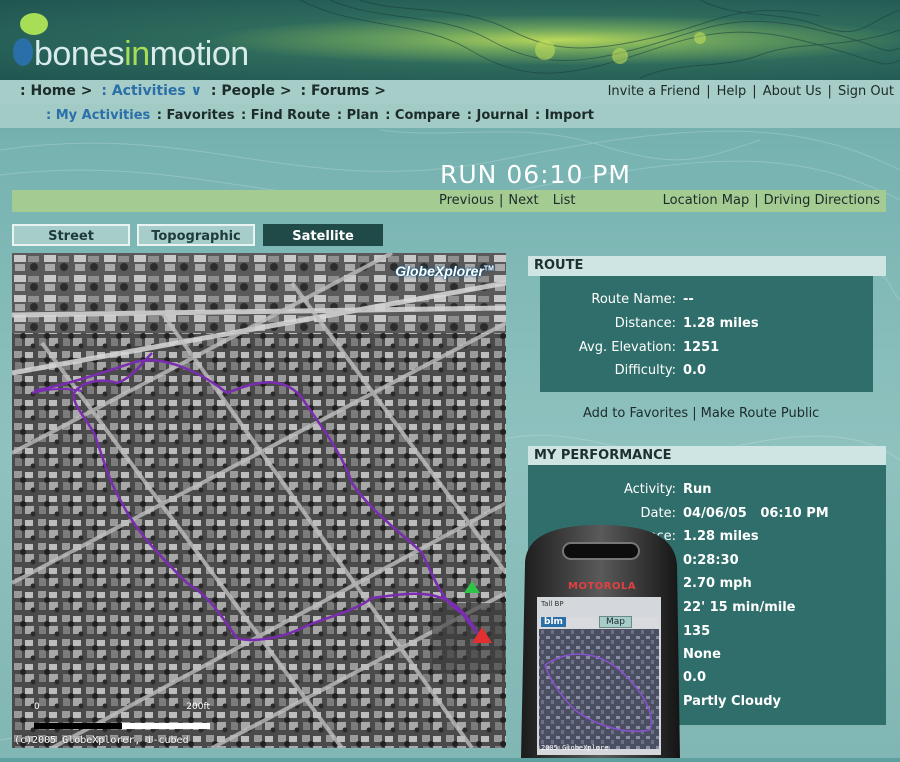 The height and width of the screenshot is (762, 900). What do you see at coordinates (756, 513) in the screenshot?
I see `date-value: 04/06/05 06:10 PM` at bounding box center [756, 513].